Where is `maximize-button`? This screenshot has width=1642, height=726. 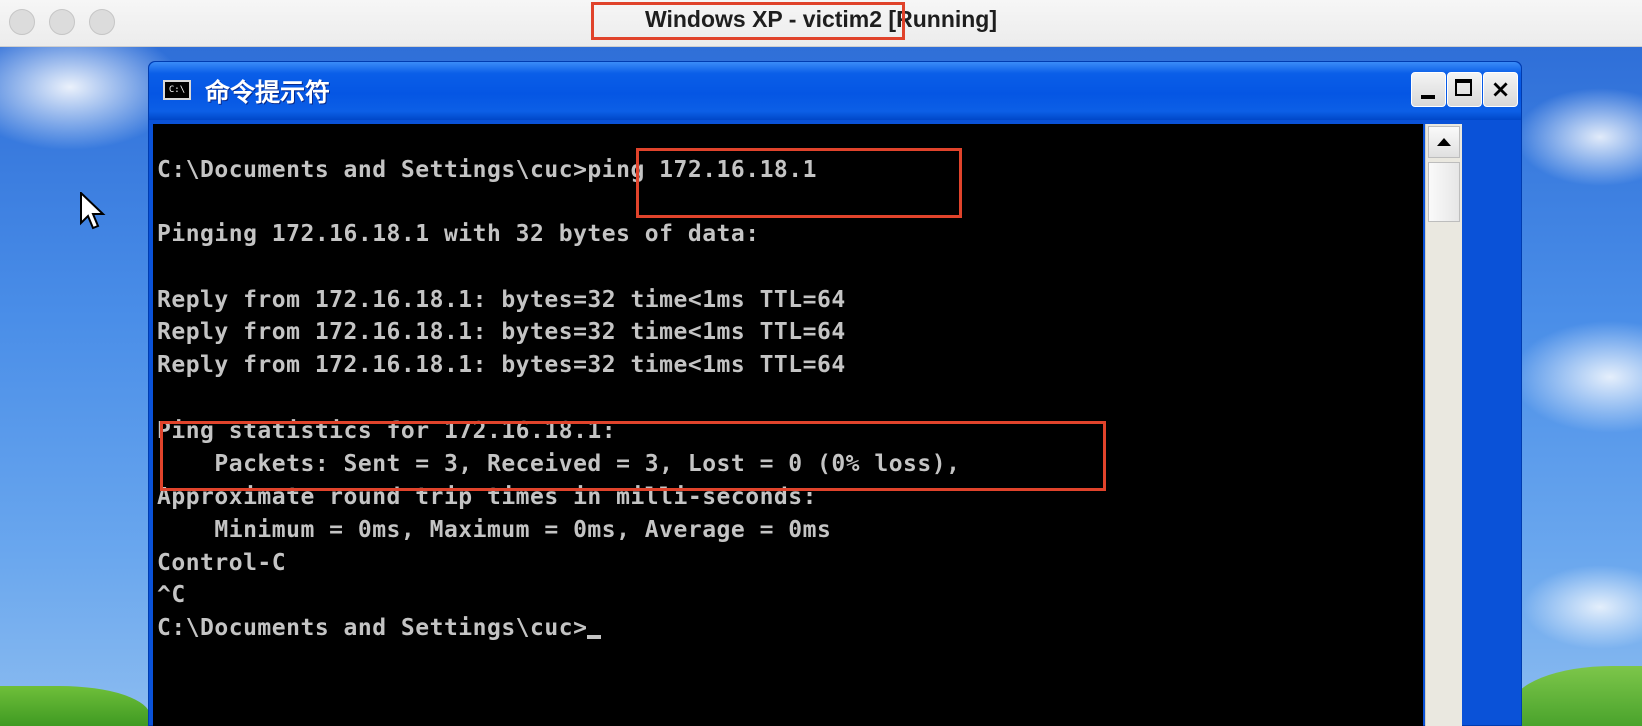
maximize-button is located at coordinates (1464, 89).